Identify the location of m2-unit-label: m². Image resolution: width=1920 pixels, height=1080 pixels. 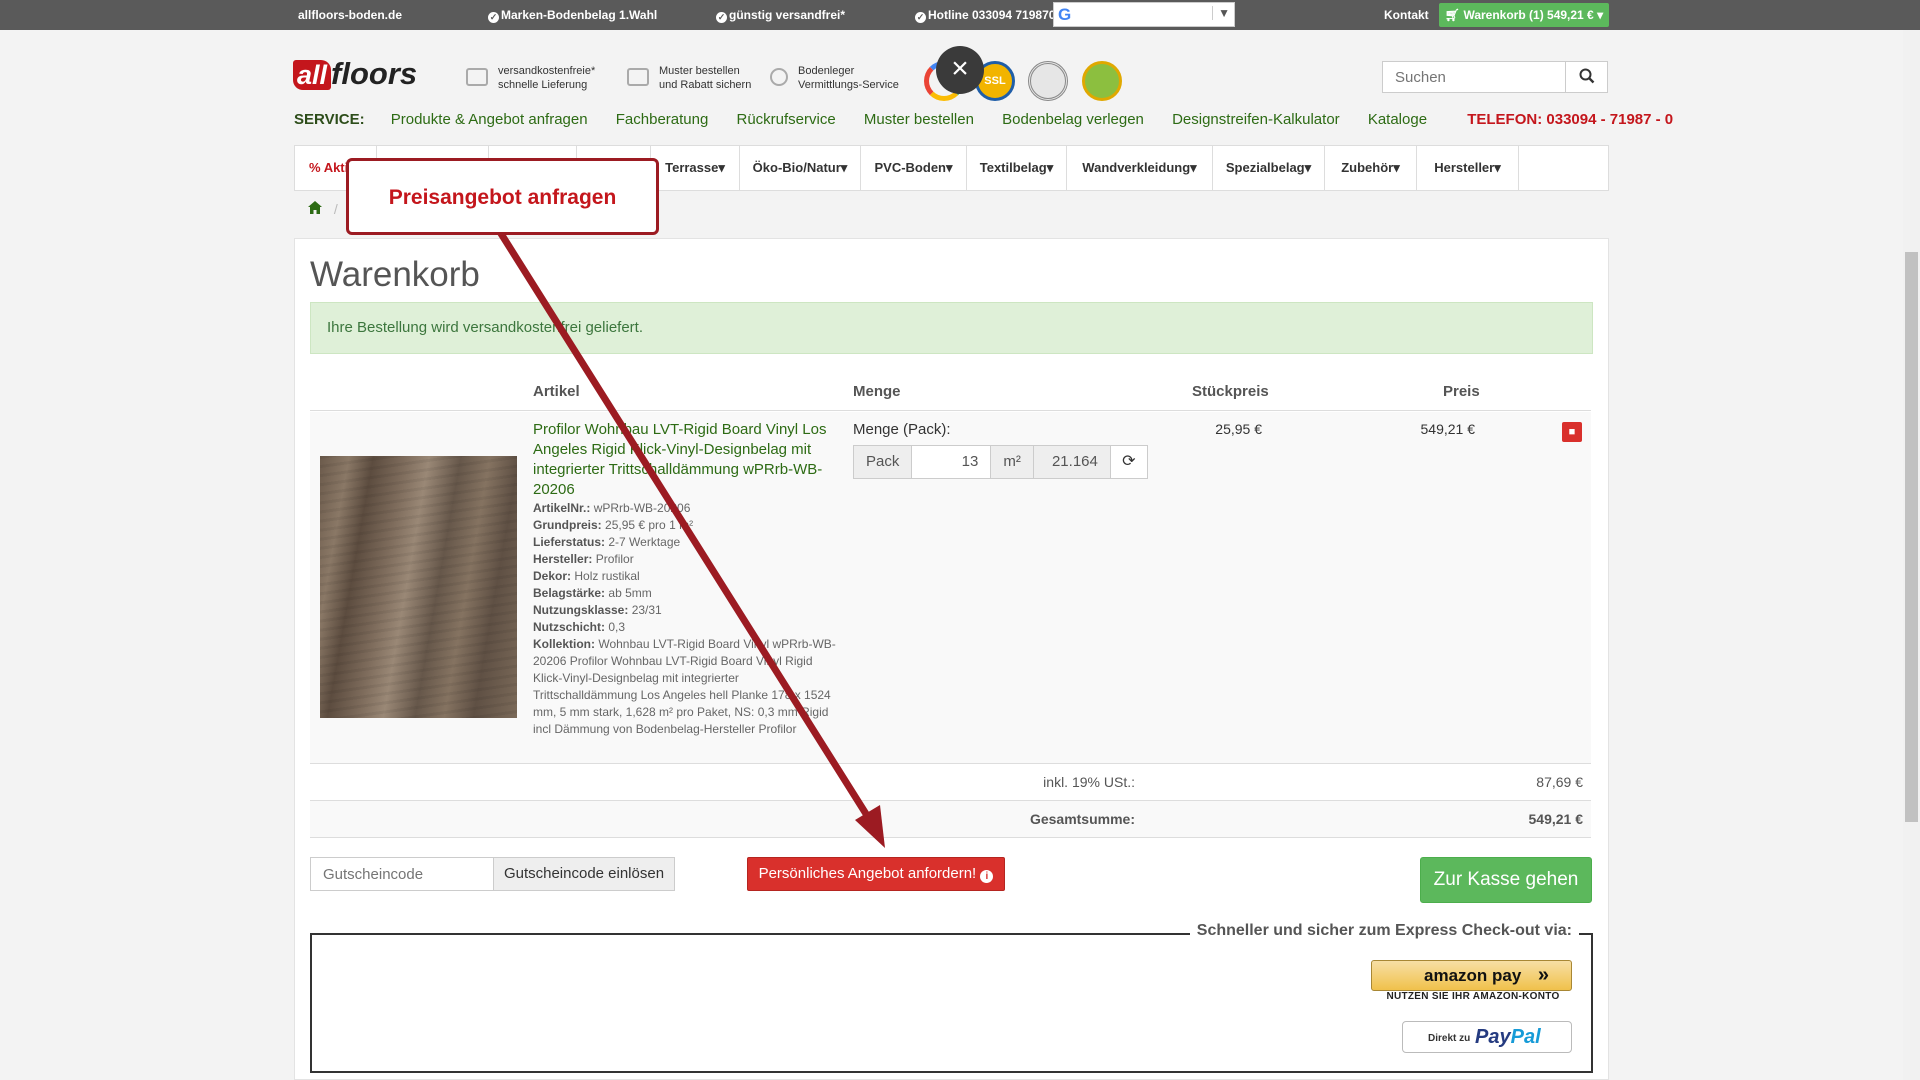
(1012, 462).